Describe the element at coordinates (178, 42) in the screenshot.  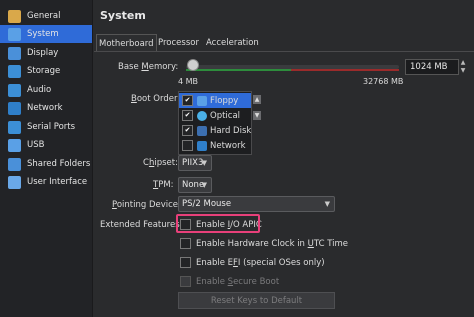
I see `tab-processor: Processor` at that location.